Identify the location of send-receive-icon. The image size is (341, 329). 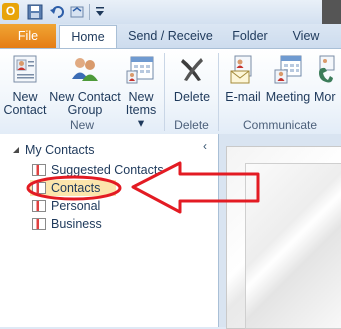
(77, 12).